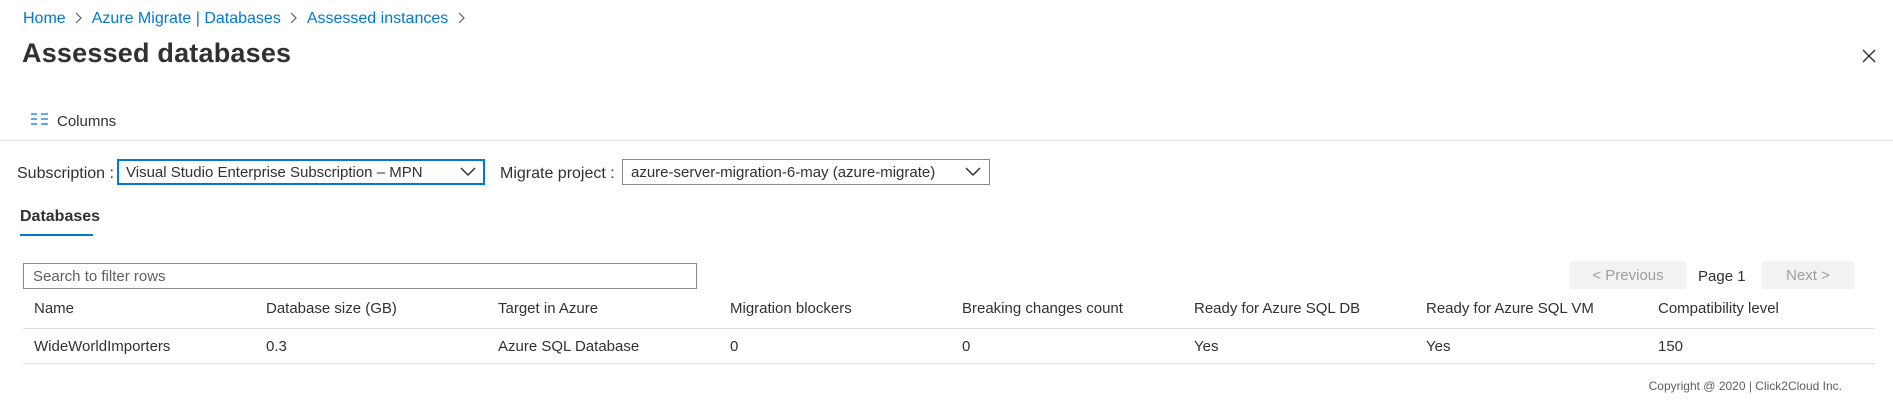 The width and height of the screenshot is (1893, 411). Describe the element at coordinates (54, 308) in the screenshot. I see `column-header-name: Name` at that location.